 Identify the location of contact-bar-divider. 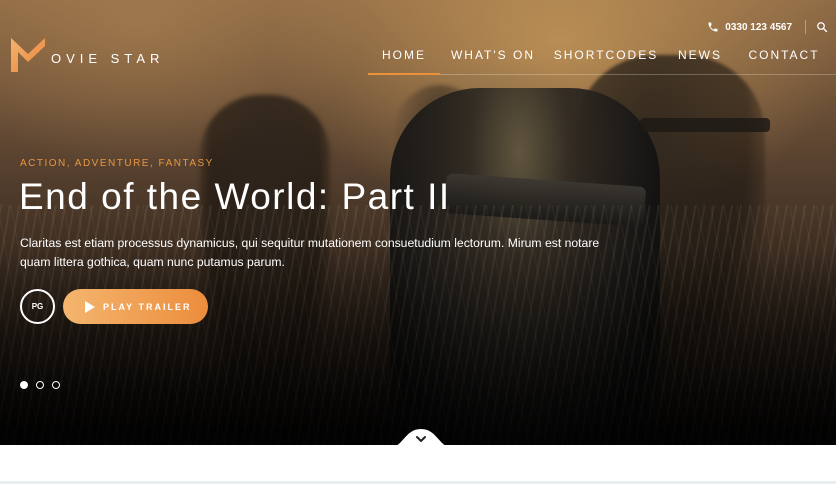
(805, 27).